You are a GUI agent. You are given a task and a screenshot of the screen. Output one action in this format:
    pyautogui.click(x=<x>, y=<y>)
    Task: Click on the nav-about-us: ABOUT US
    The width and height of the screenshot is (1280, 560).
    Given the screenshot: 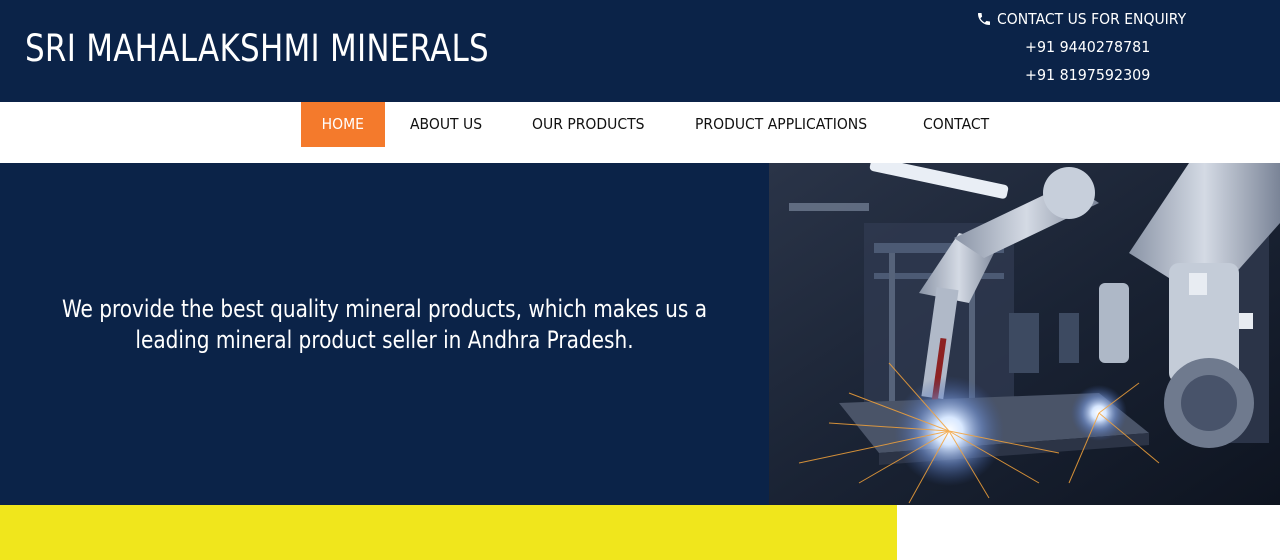 What is the action you would take?
    pyautogui.click(x=446, y=124)
    